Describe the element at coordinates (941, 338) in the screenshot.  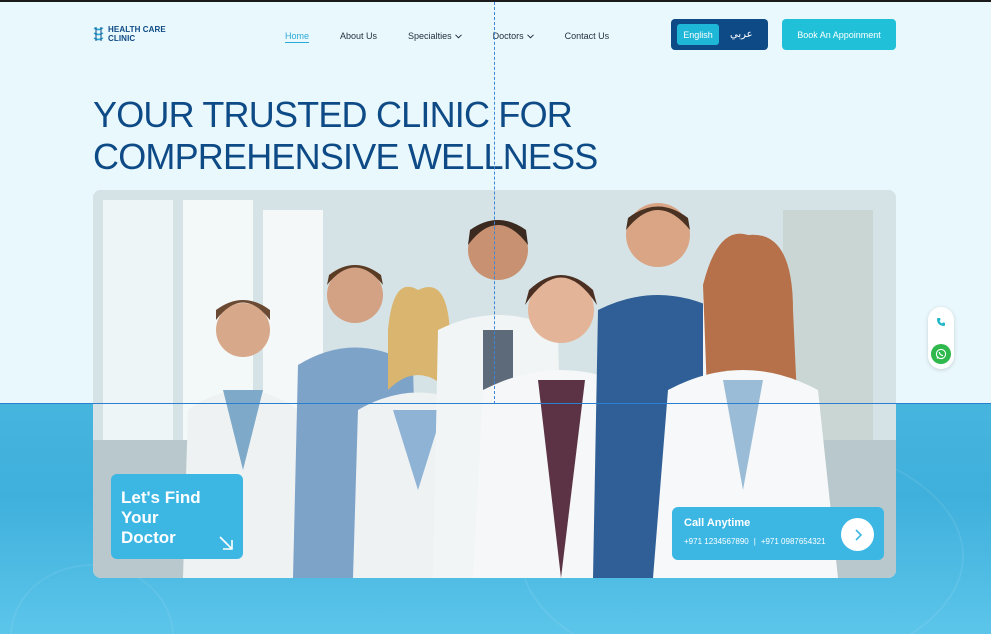
I see `floating-contact-bar` at that location.